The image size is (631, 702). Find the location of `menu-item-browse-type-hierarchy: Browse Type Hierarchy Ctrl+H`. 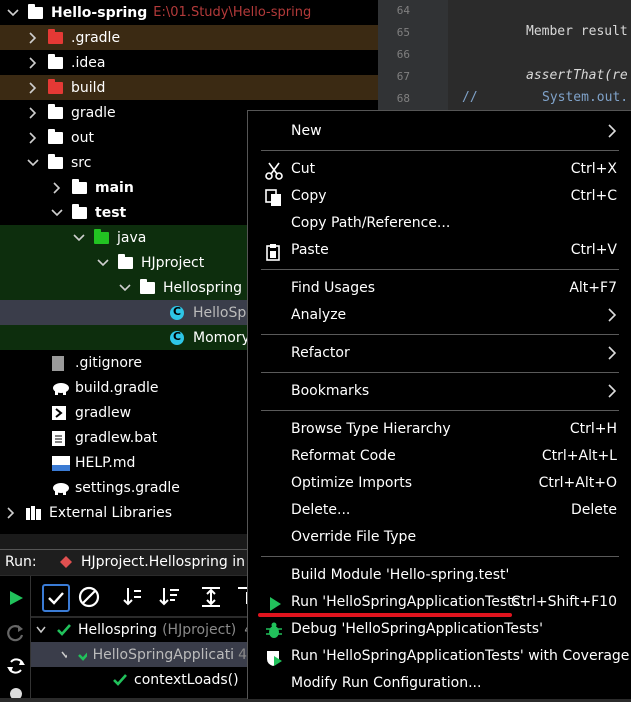

menu-item-browse-type-hierarchy: Browse Type Hierarchy Ctrl+H is located at coordinates (439, 430).